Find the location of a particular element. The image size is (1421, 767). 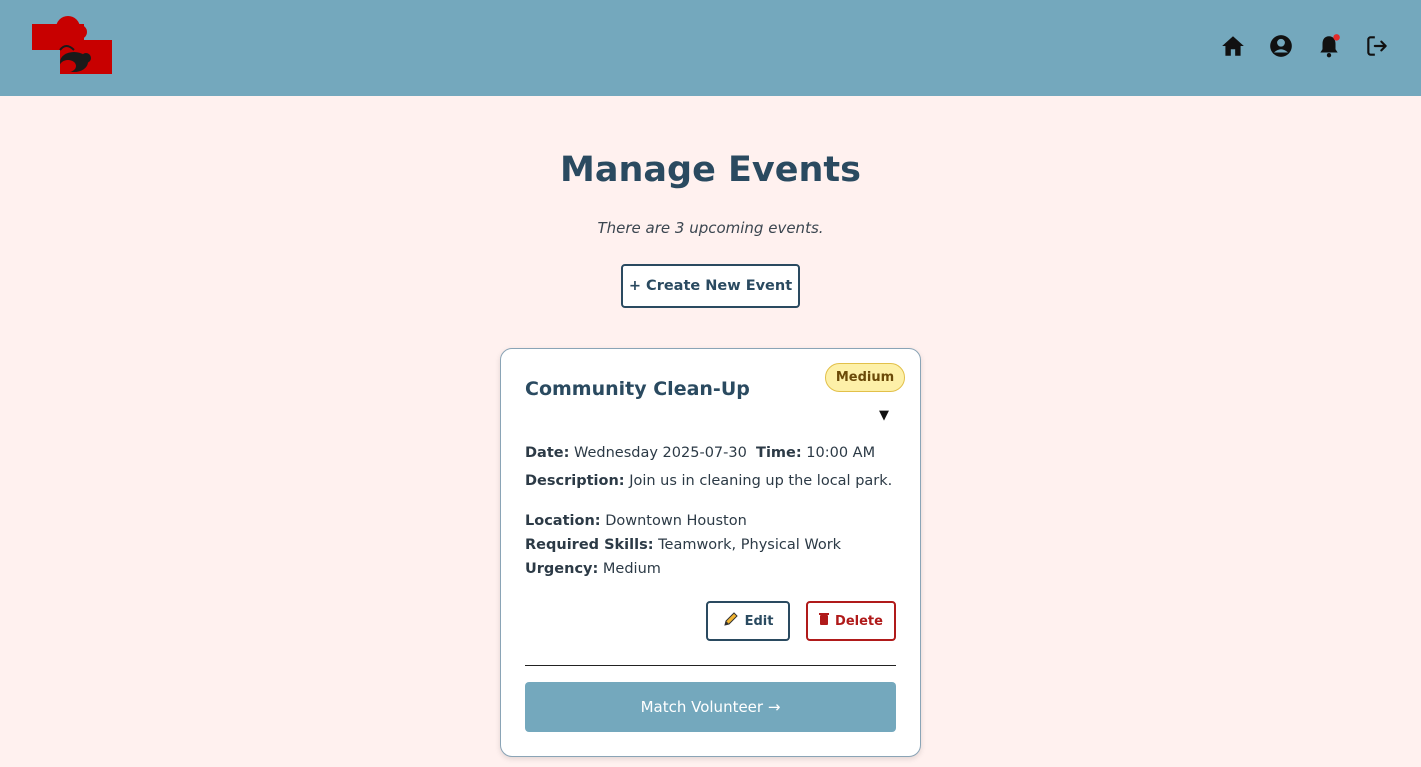

skills-label: Required Skills: is located at coordinates (589, 545).